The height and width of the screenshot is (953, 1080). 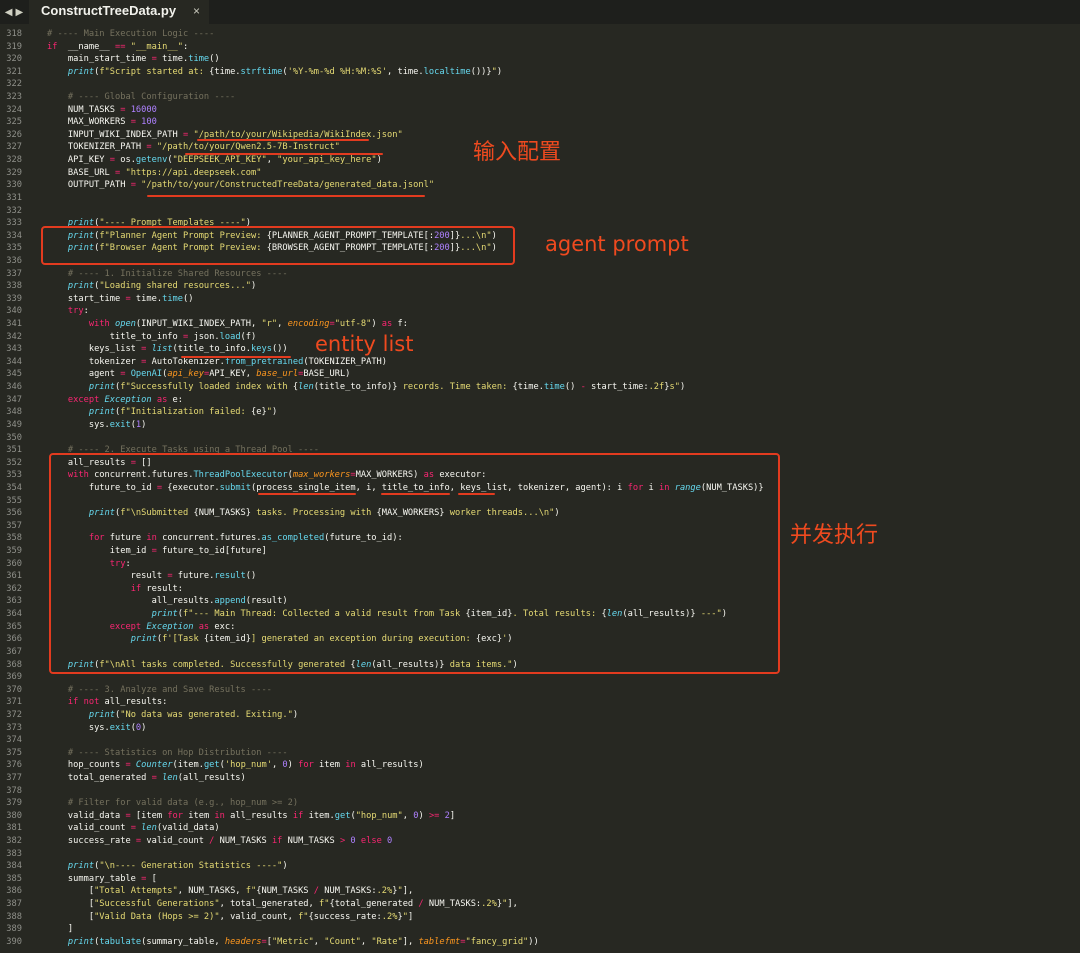 I want to click on code-token: Counter, so click(x=151, y=765).